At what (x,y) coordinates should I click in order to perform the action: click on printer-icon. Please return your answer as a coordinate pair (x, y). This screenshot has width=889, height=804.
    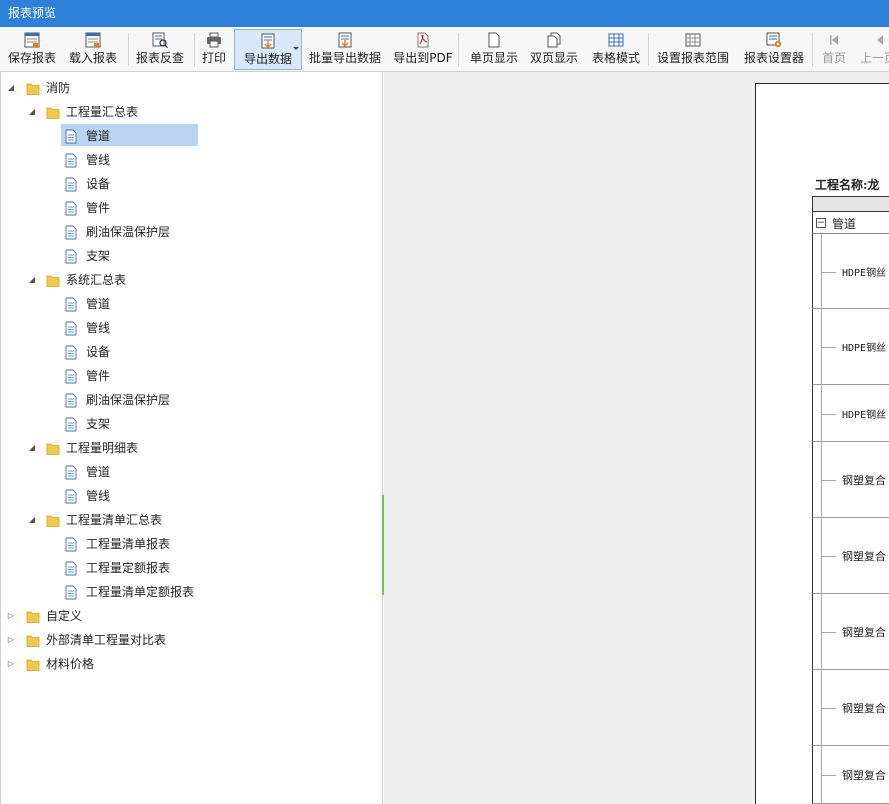
    Looking at the image, I should click on (214, 40).